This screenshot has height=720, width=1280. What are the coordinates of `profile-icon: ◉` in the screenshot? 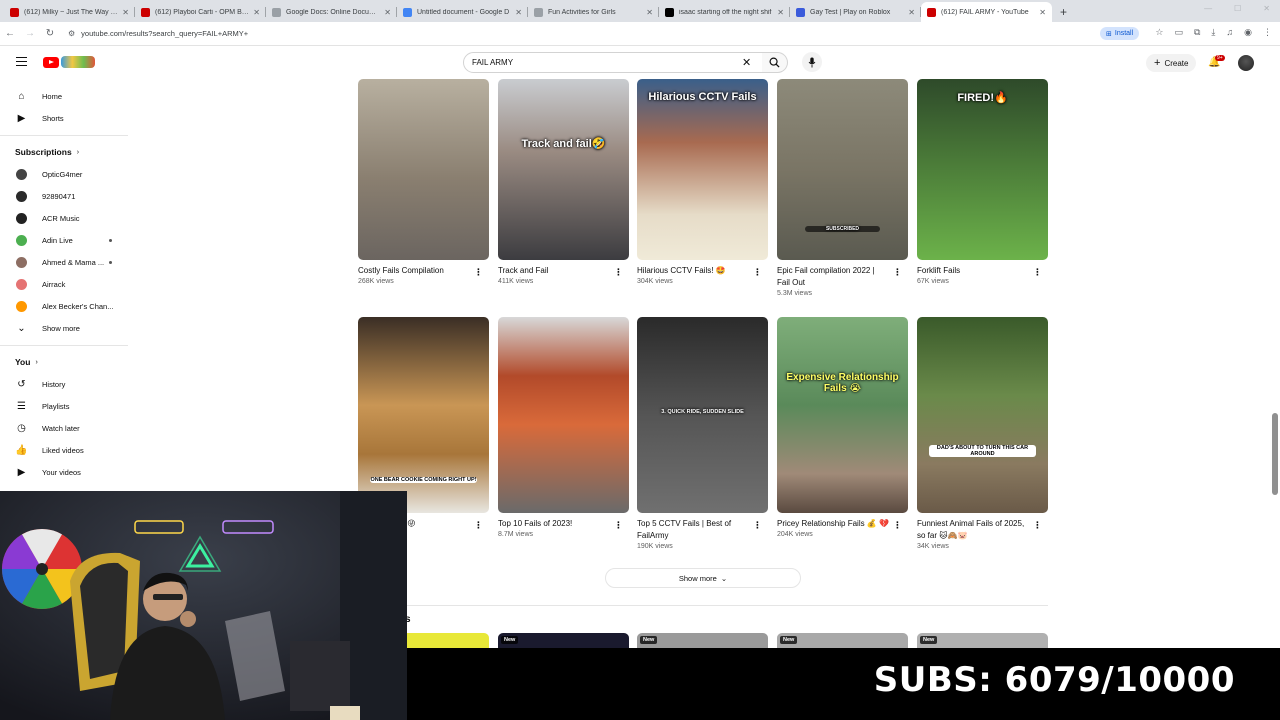 It's located at (1248, 32).